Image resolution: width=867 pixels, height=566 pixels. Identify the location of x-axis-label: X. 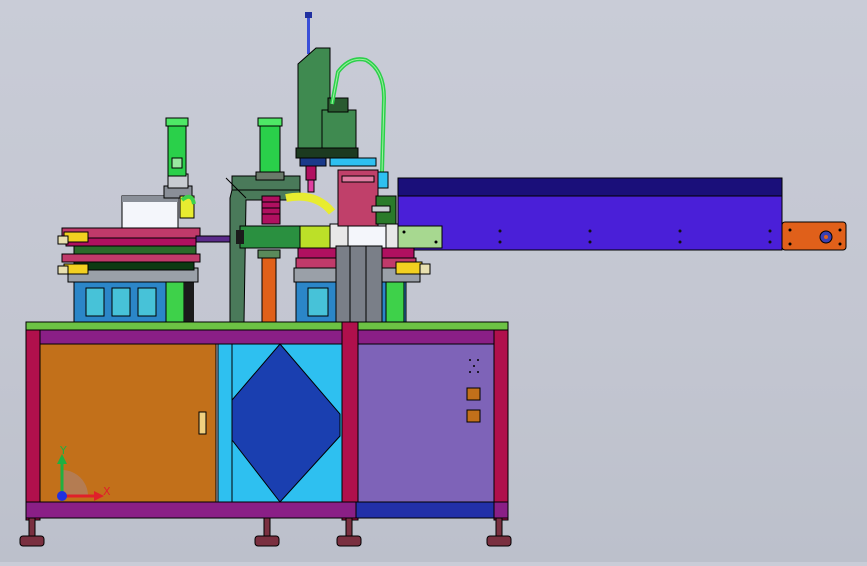
(107, 491).